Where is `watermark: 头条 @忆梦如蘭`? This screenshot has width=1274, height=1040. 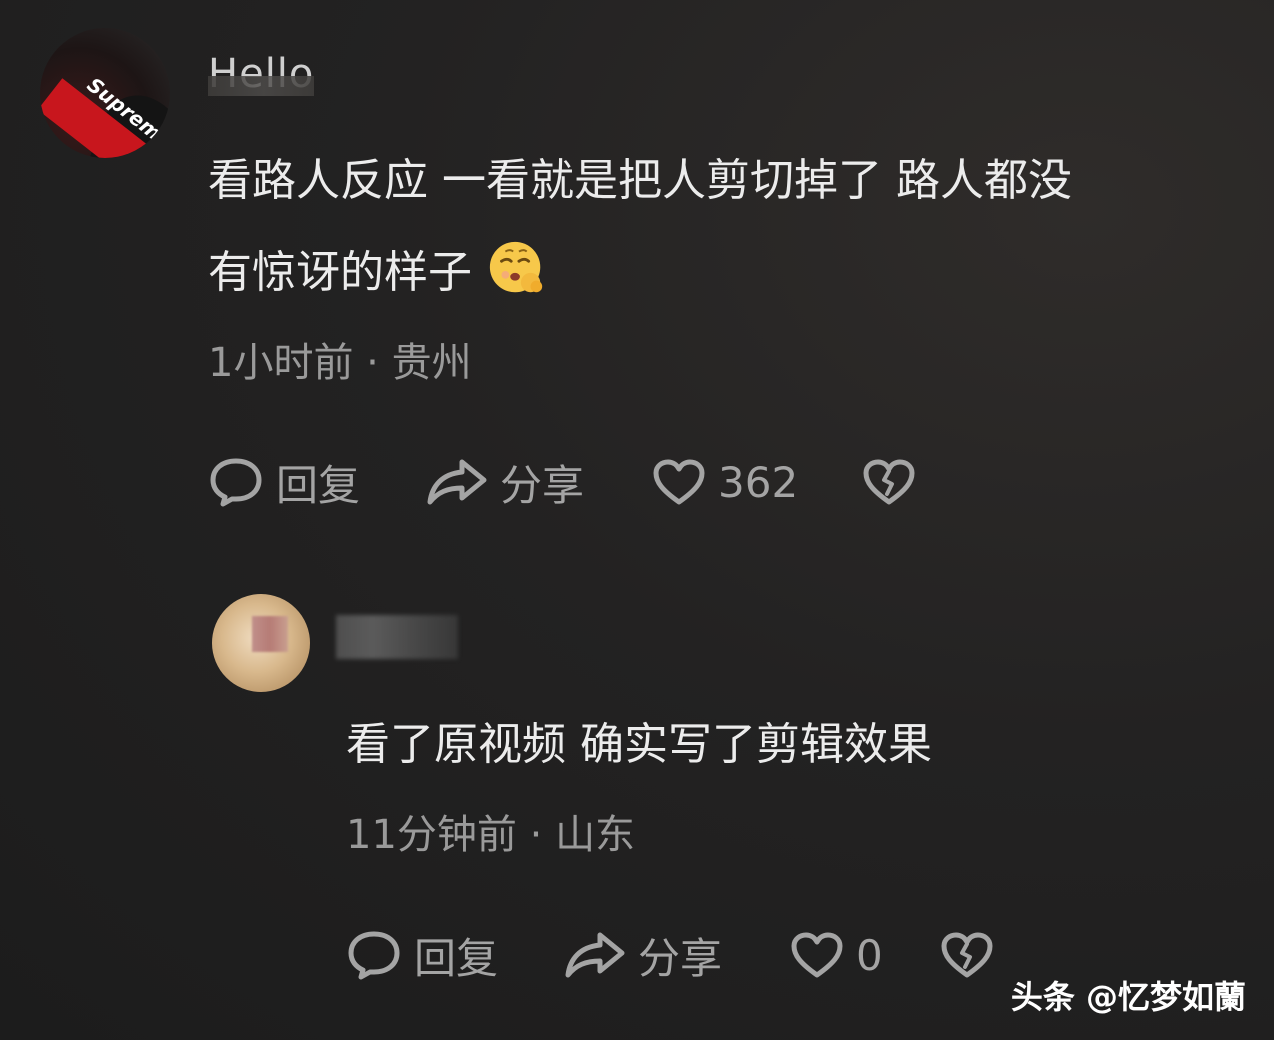 watermark: 头条 @忆梦如蘭 is located at coordinates (1128, 997).